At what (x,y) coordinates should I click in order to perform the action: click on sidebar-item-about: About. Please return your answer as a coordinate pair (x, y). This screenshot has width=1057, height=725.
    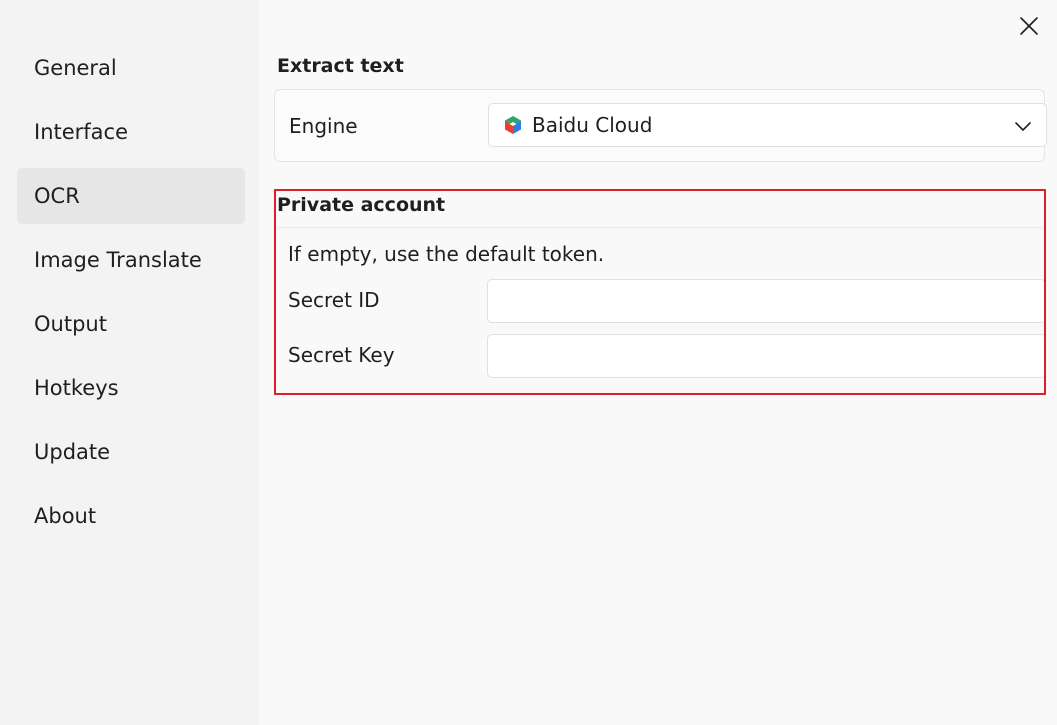
    Looking at the image, I should click on (131, 516).